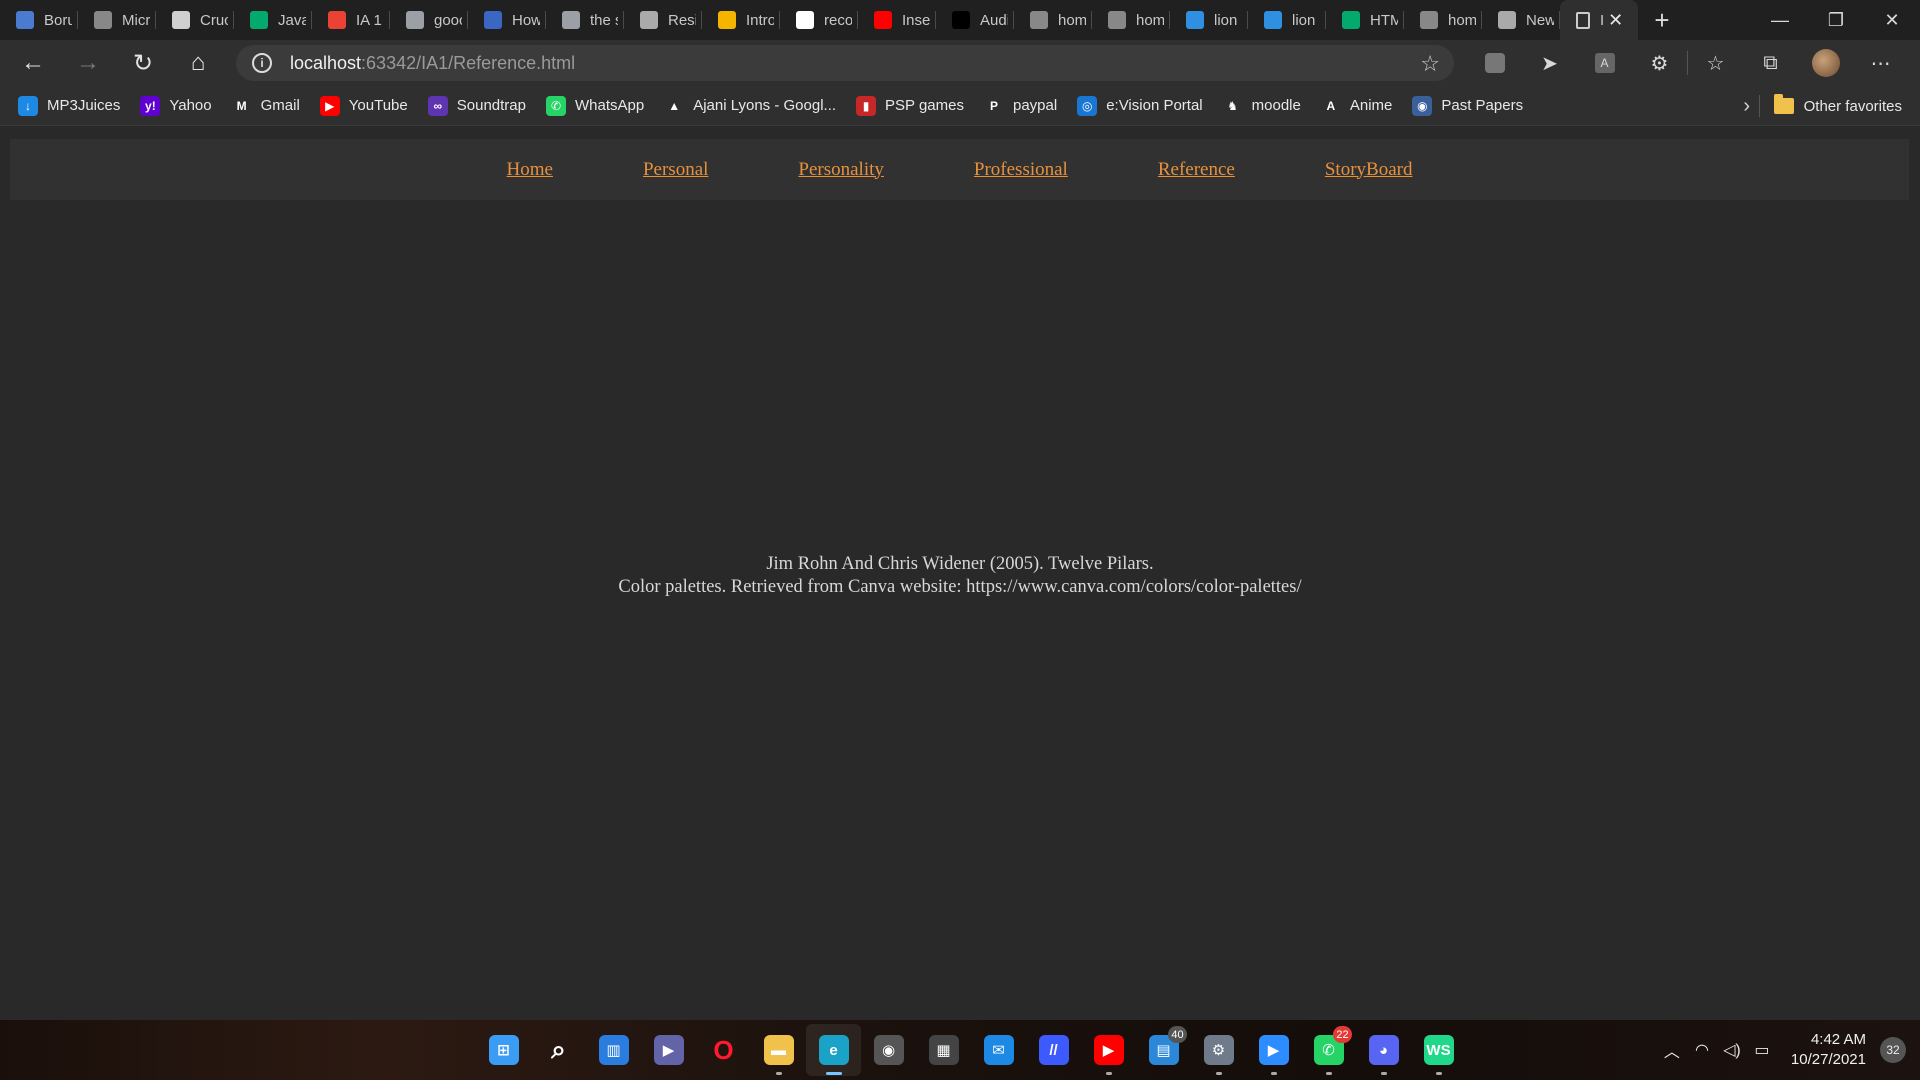 The image size is (1920, 1080). What do you see at coordinates (975, 20) in the screenshot?
I see `tab: Audi` at bounding box center [975, 20].